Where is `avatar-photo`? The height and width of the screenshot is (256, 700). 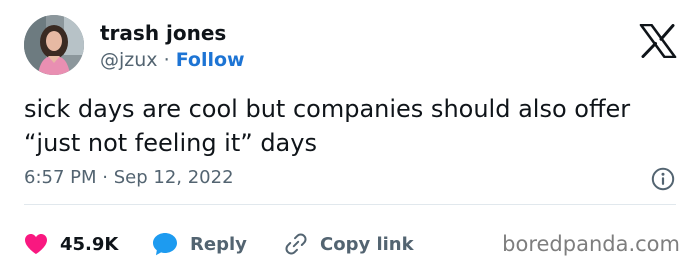 avatar-photo is located at coordinates (54, 45).